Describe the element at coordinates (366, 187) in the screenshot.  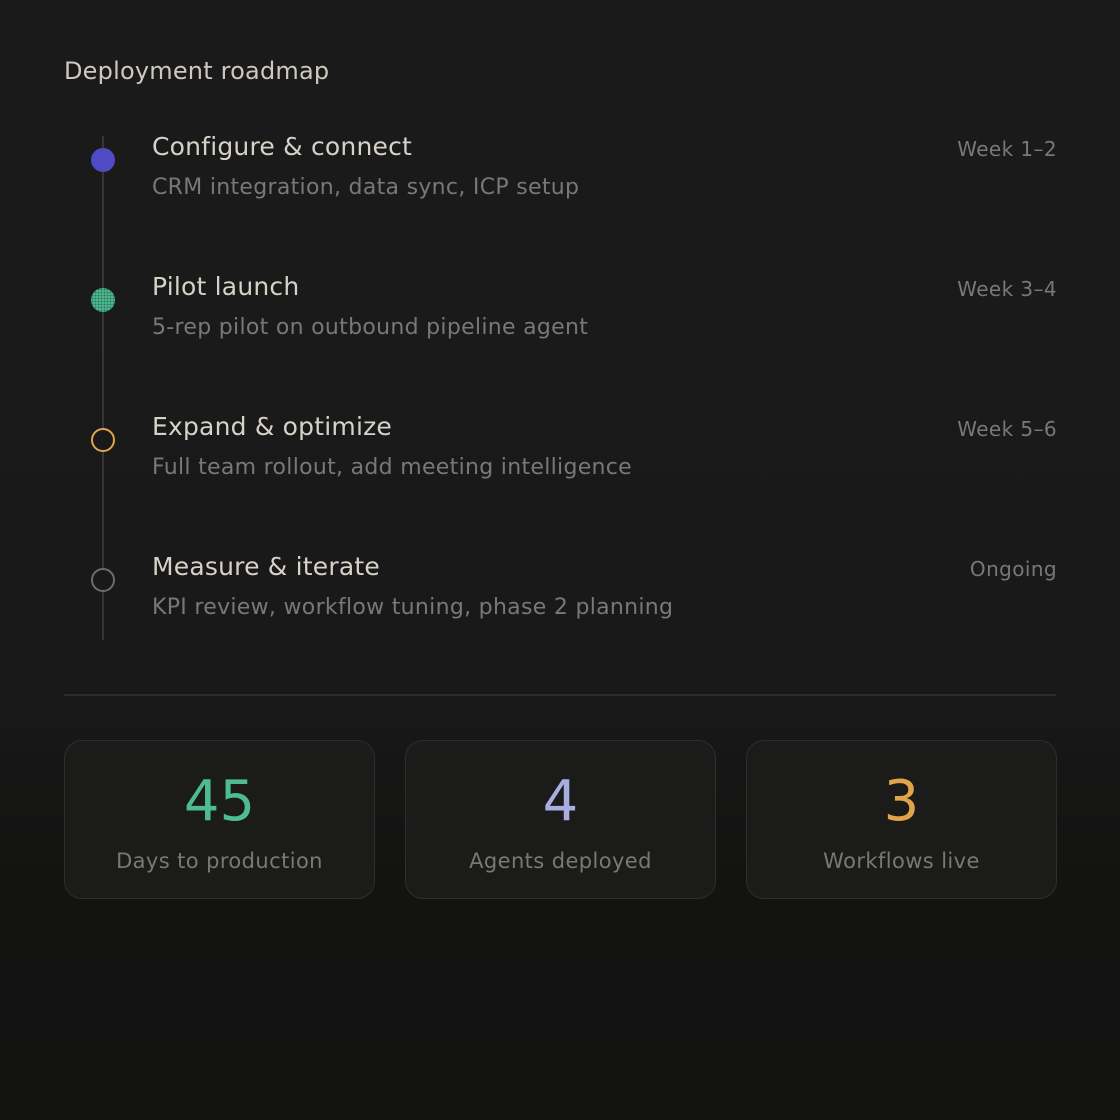
I see `step-description: CRM integration, data sync, ICP setup` at that location.